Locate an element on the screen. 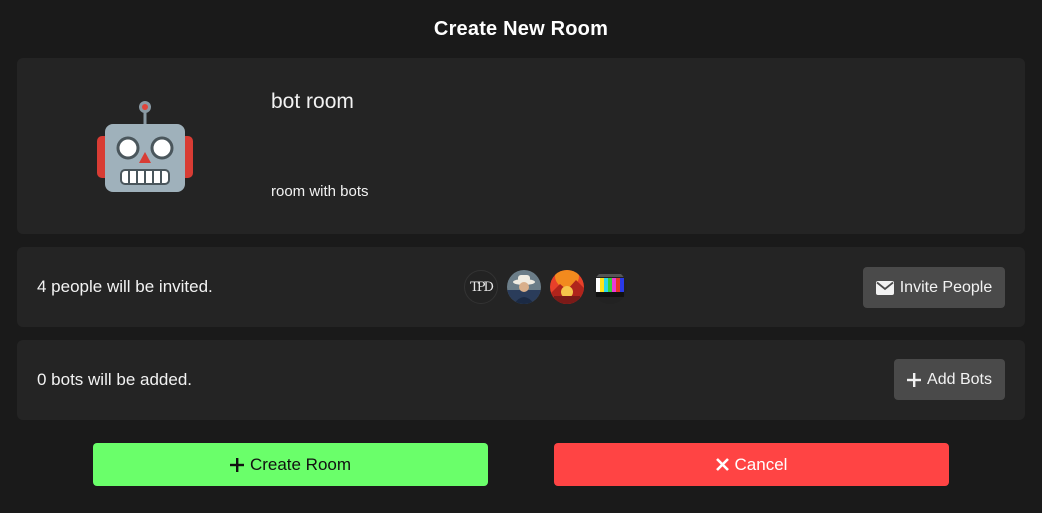 The image size is (1042, 513). cancel-button: Cancel is located at coordinates (751, 464).